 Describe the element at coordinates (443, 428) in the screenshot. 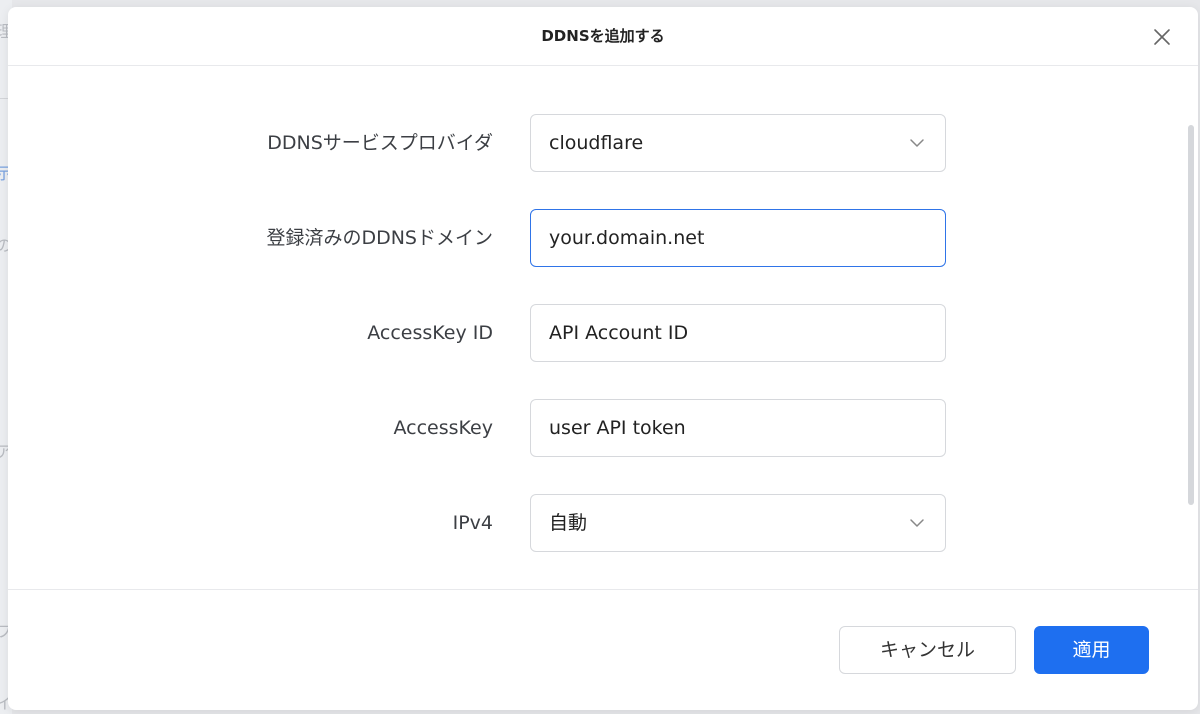

I see `access-key-label: AccessKey` at that location.